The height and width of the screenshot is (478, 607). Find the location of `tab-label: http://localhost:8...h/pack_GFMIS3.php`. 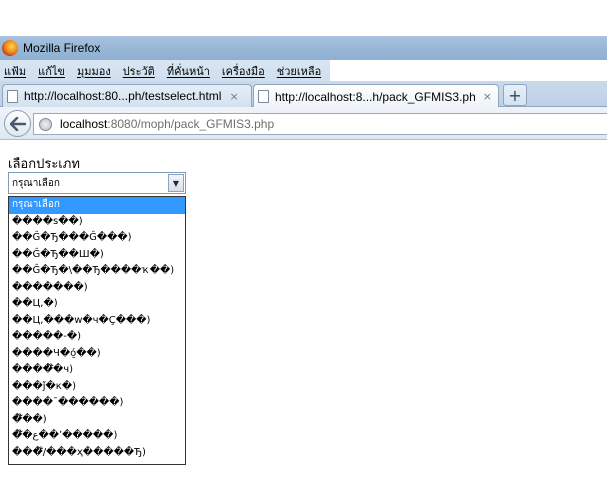

tab-label: http://localhost:8...h/pack_GFMIS3.php is located at coordinates (375, 96).